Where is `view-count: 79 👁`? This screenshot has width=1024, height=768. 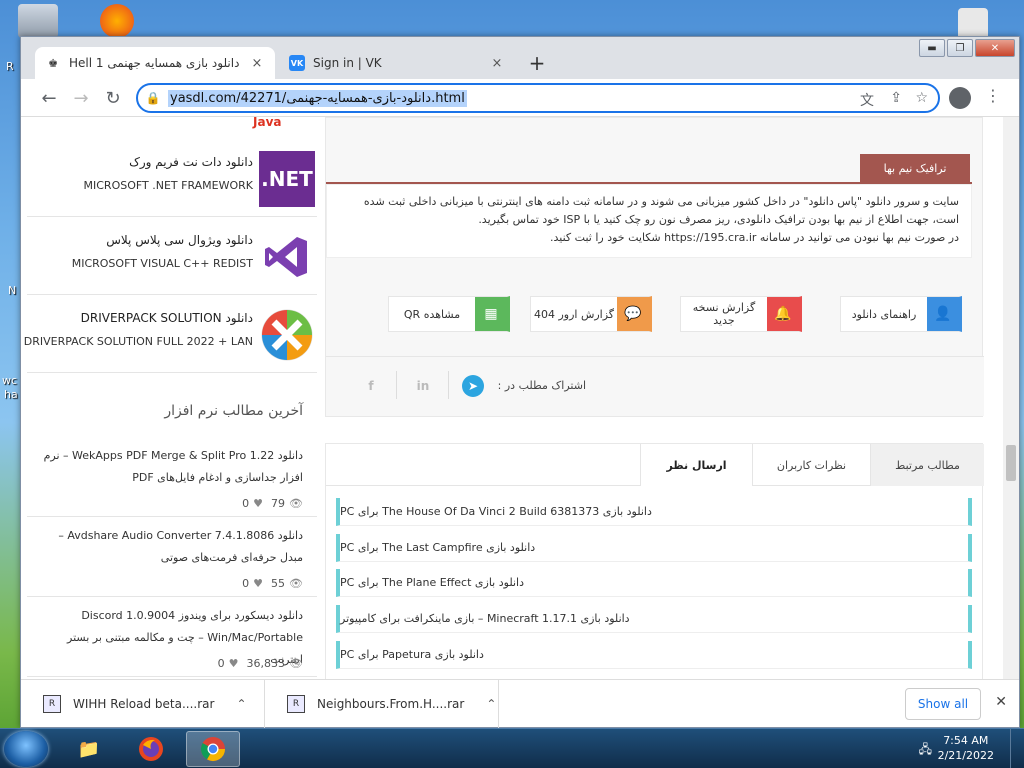
view-count: 79 👁 is located at coordinates (287, 503).